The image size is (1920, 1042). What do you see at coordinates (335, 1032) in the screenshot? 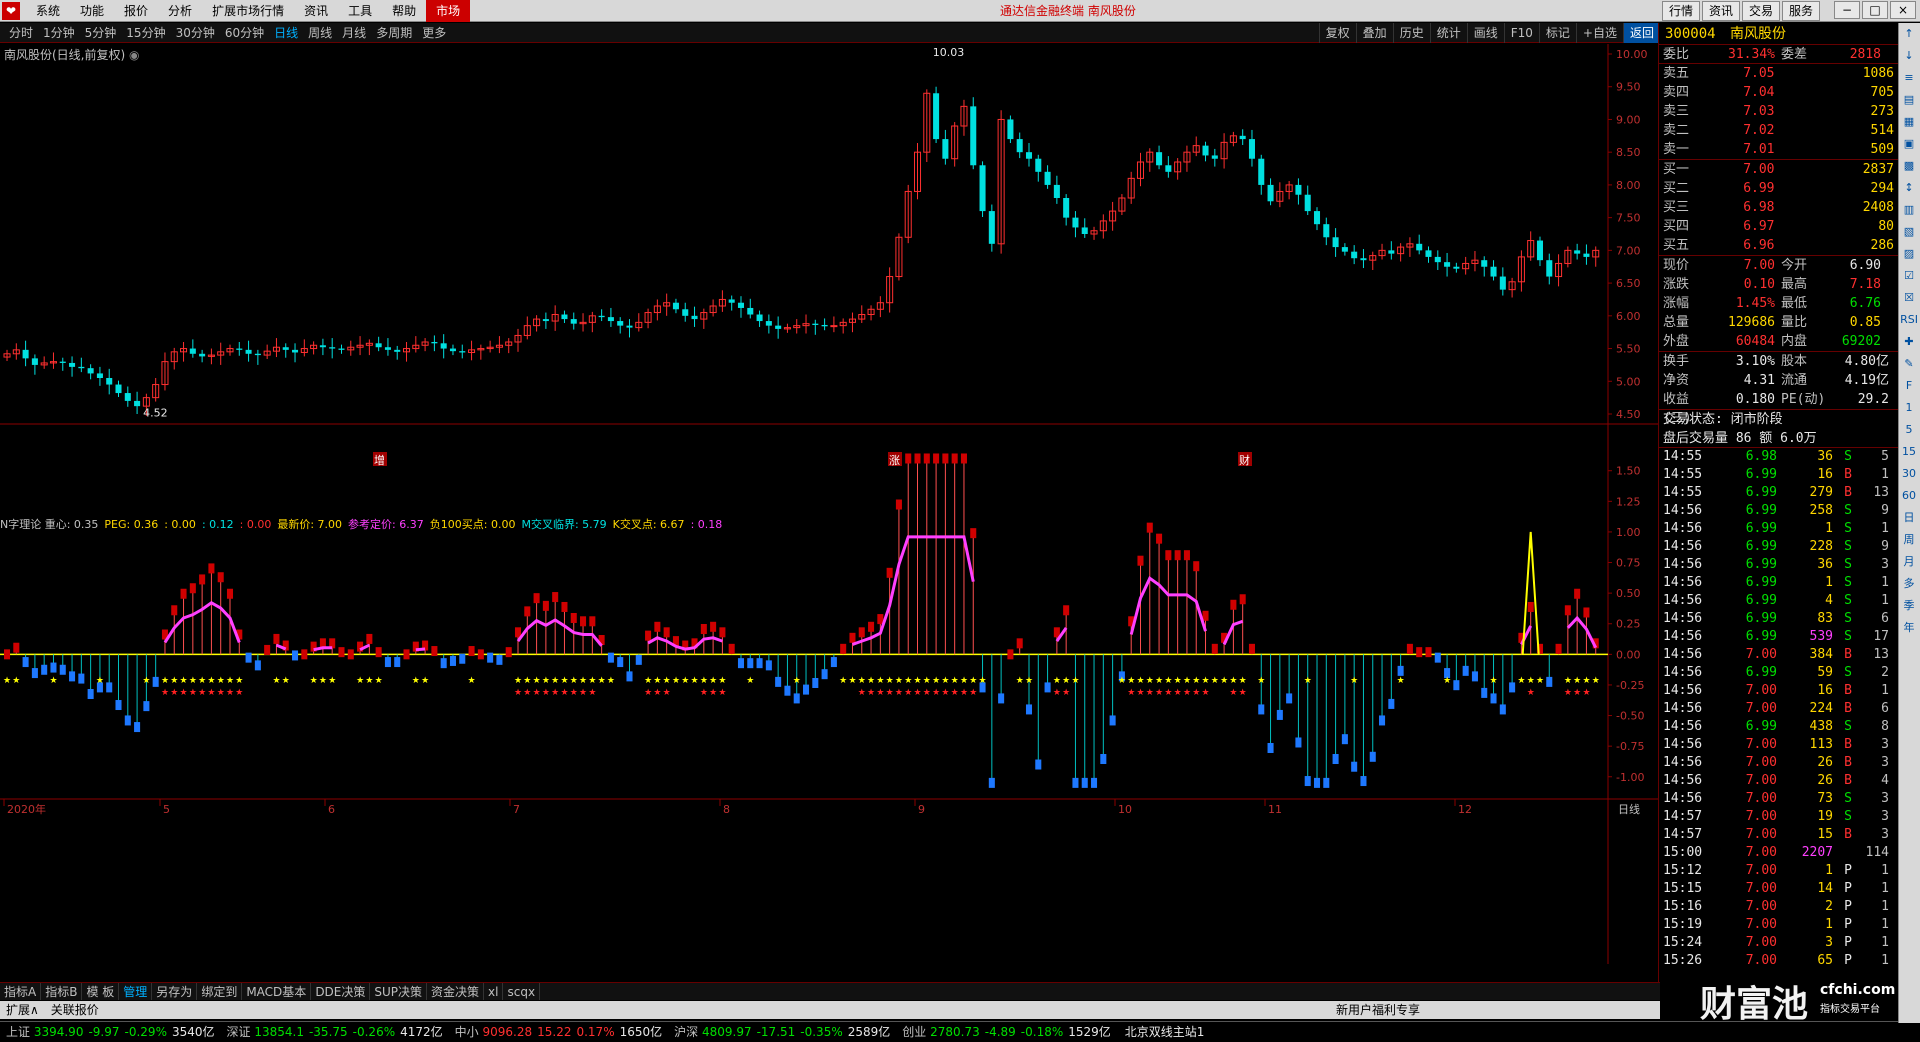
I see `index-quote: 深证 13854.1 -35.75 -0.26% 4172亿` at bounding box center [335, 1032].